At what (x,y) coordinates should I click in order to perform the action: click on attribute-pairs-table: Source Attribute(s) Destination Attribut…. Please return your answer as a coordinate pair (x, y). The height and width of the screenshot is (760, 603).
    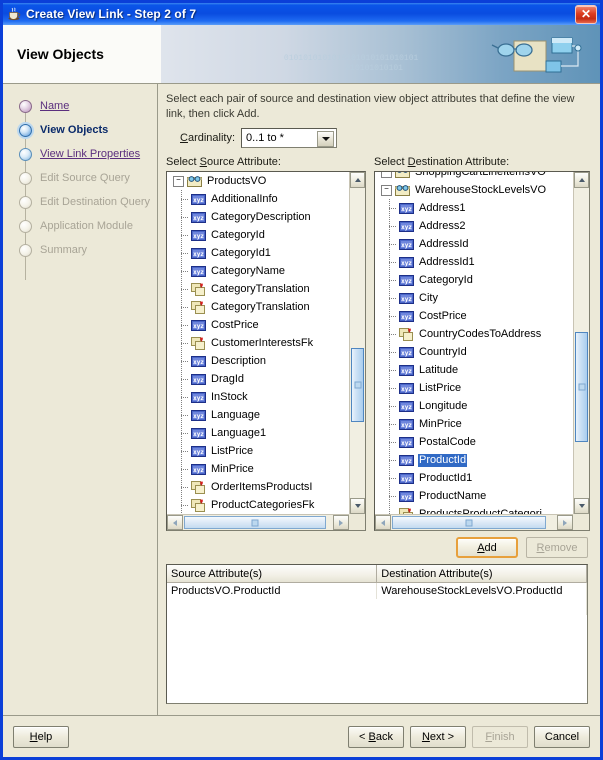
    Looking at the image, I should click on (377, 634).